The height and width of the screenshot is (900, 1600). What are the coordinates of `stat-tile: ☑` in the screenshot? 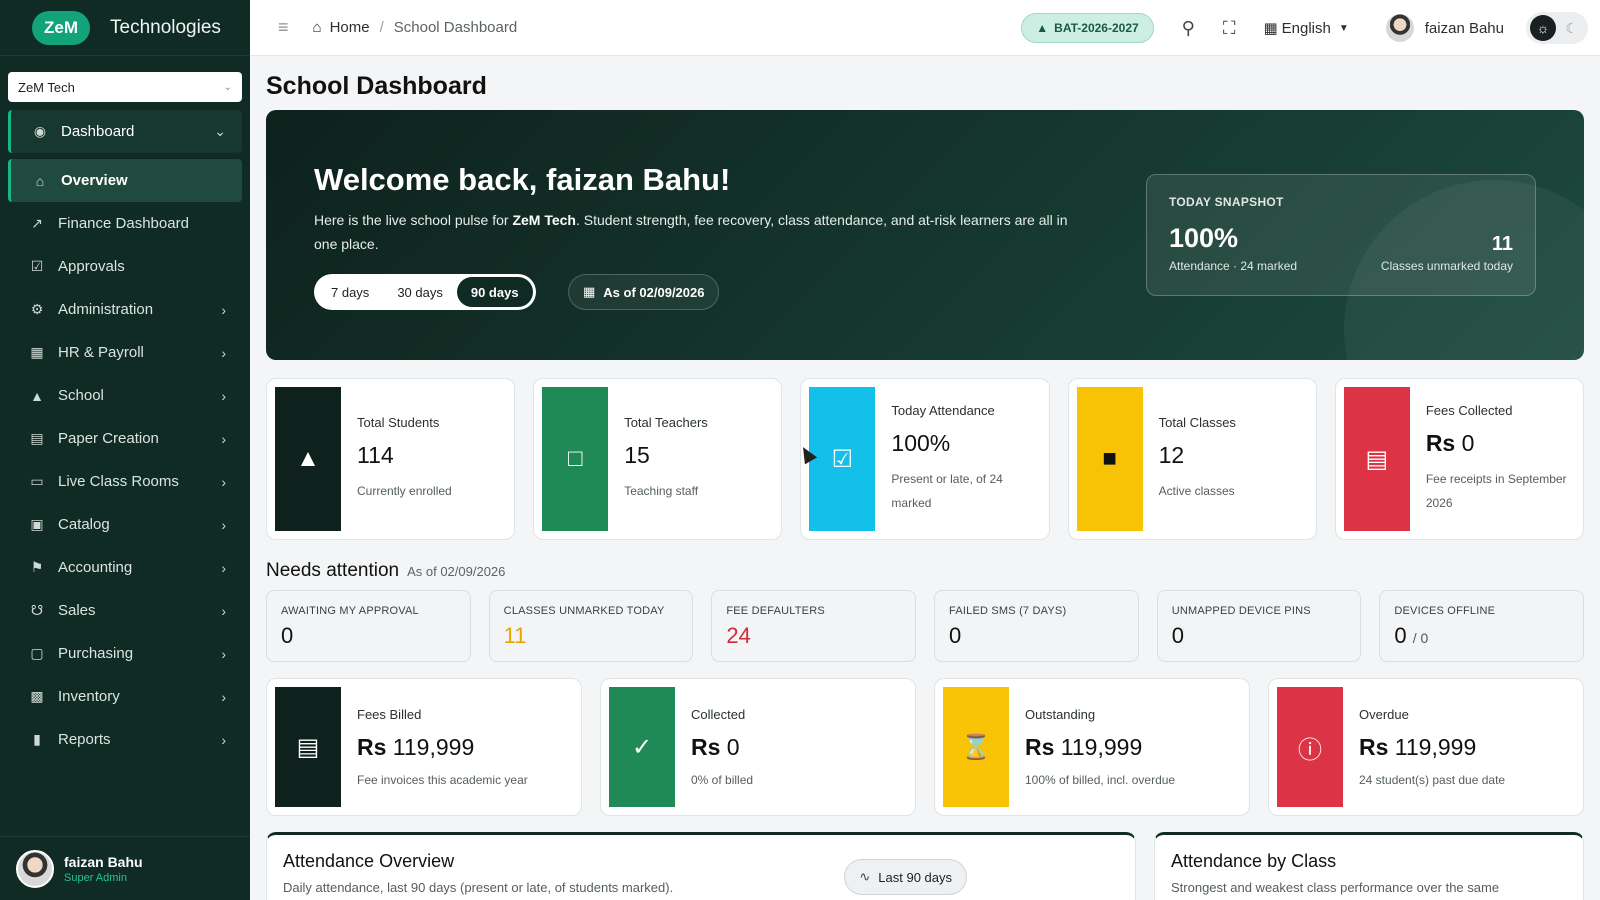 It's located at (842, 459).